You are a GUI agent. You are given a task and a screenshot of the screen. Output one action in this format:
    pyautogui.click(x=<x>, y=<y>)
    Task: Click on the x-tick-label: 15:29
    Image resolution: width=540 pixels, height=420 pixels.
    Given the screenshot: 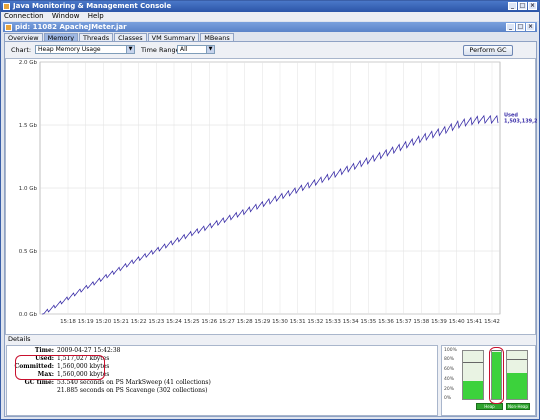 What is the action you would take?
    pyautogui.click(x=262, y=322)
    